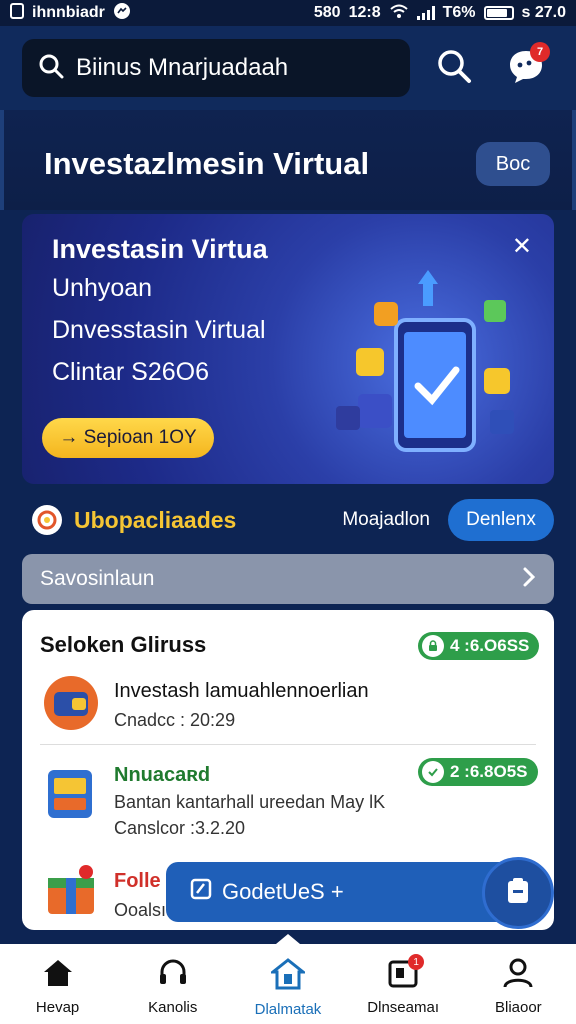 The image size is (576, 1024). What do you see at coordinates (207, 163) in the screenshot?
I see `page-title: Investazlmesin Virtual` at bounding box center [207, 163].